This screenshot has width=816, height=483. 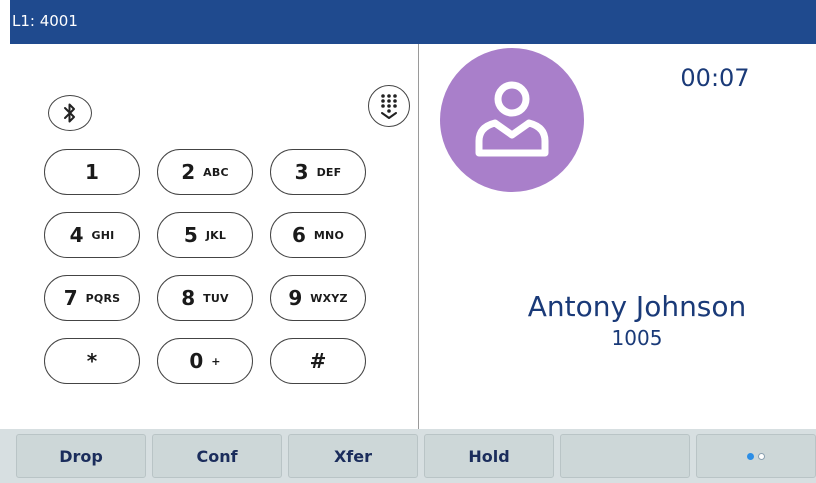 What do you see at coordinates (625, 456) in the screenshot?
I see `empty-softkey` at bounding box center [625, 456].